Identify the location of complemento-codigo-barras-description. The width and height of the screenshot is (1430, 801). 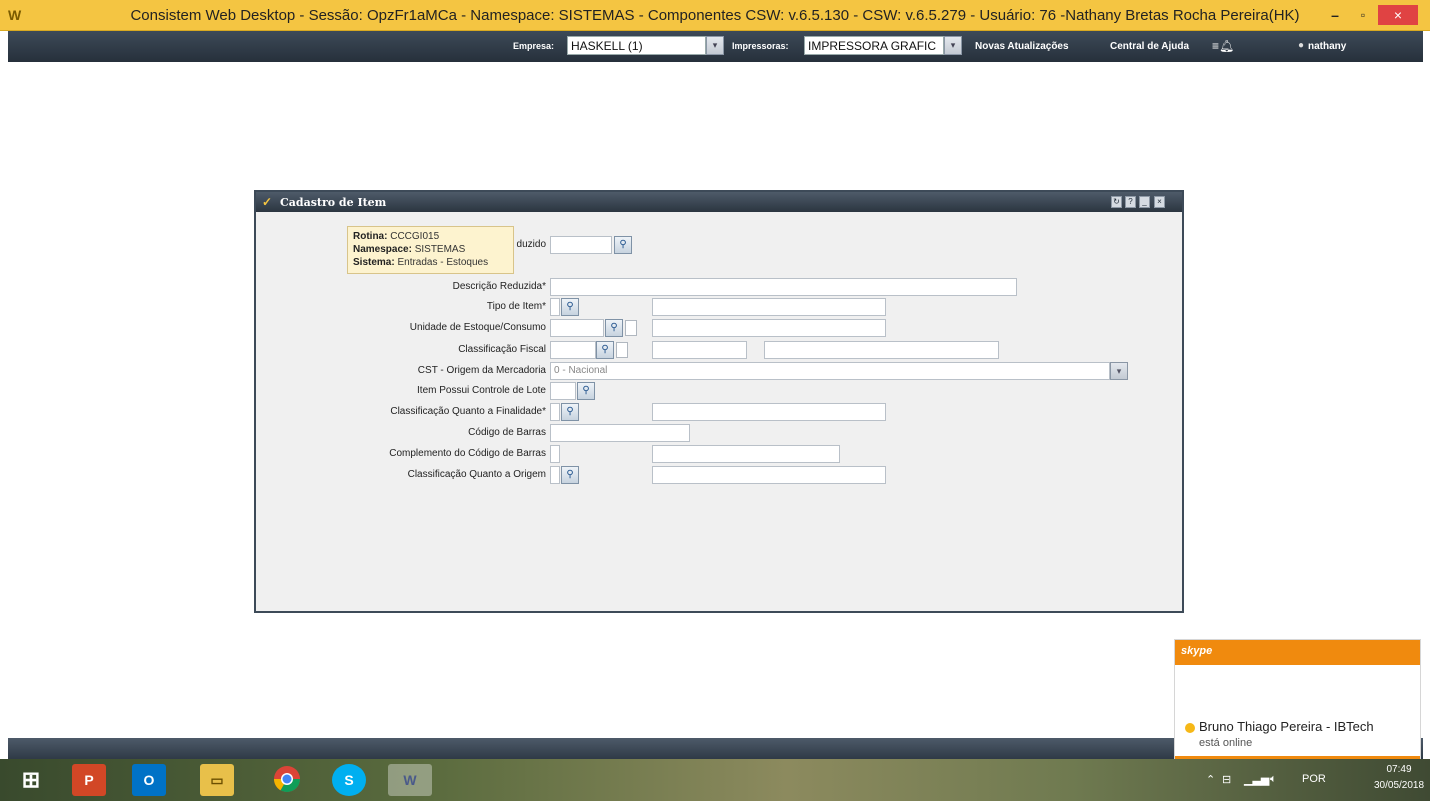
(746, 454).